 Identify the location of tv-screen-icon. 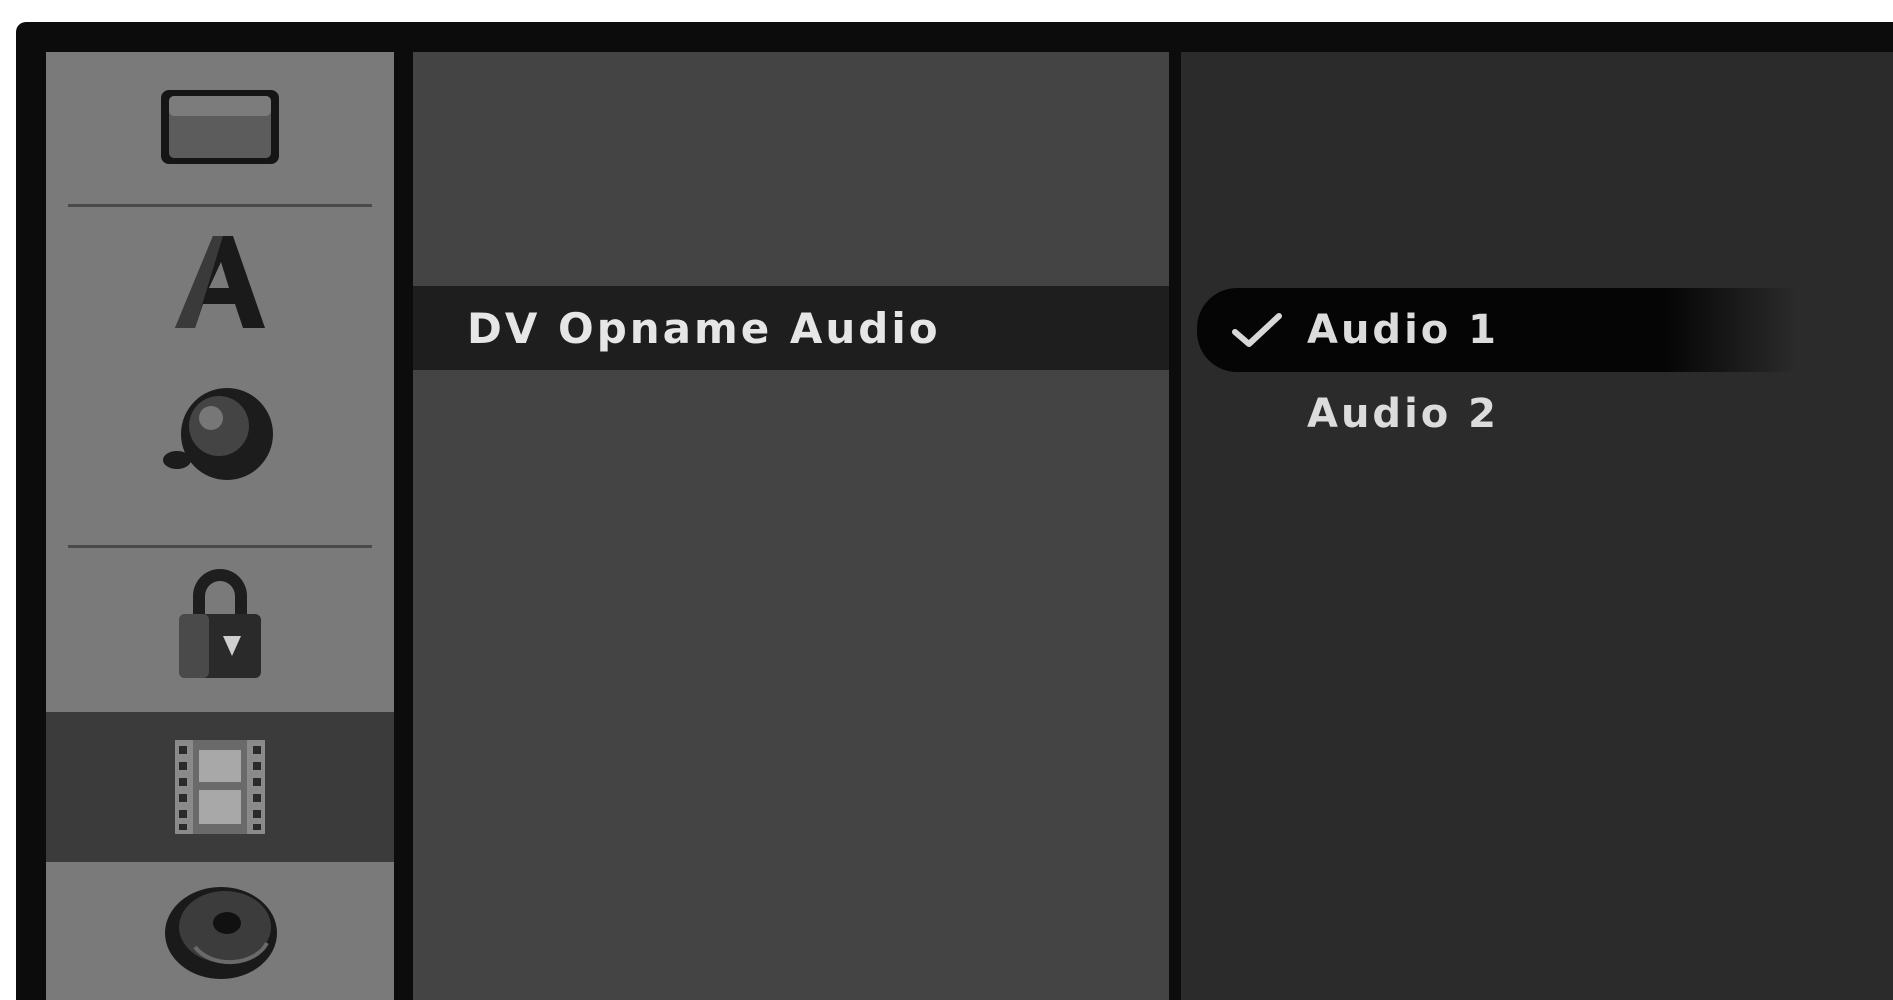
(220, 127).